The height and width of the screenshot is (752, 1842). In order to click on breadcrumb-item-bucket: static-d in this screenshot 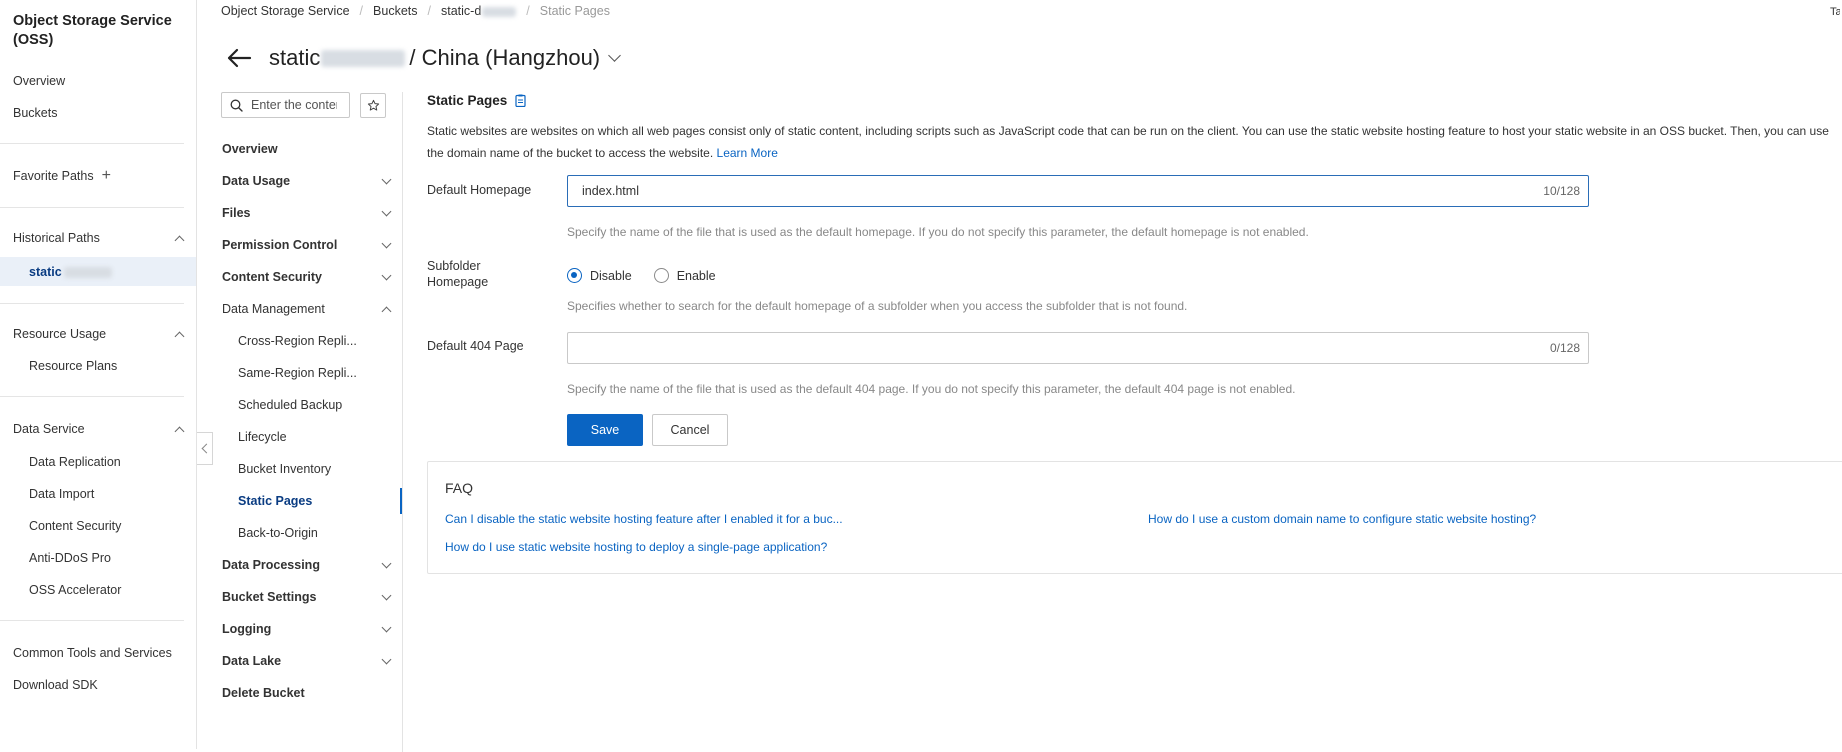, I will do `click(478, 11)`.